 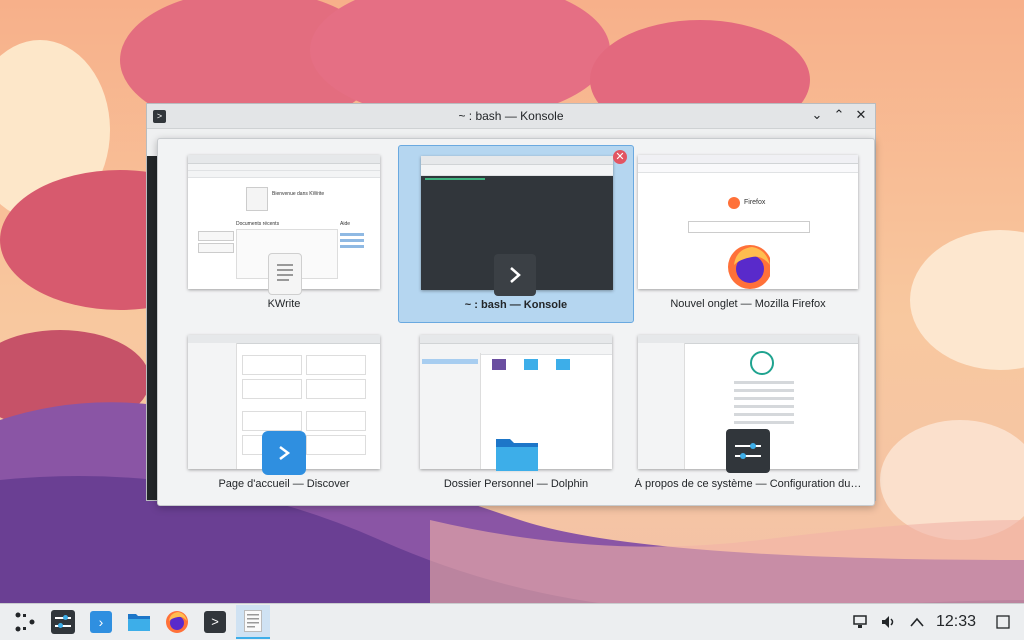 What do you see at coordinates (620, 157) in the screenshot?
I see `close-window-icon: ✕` at bounding box center [620, 157].